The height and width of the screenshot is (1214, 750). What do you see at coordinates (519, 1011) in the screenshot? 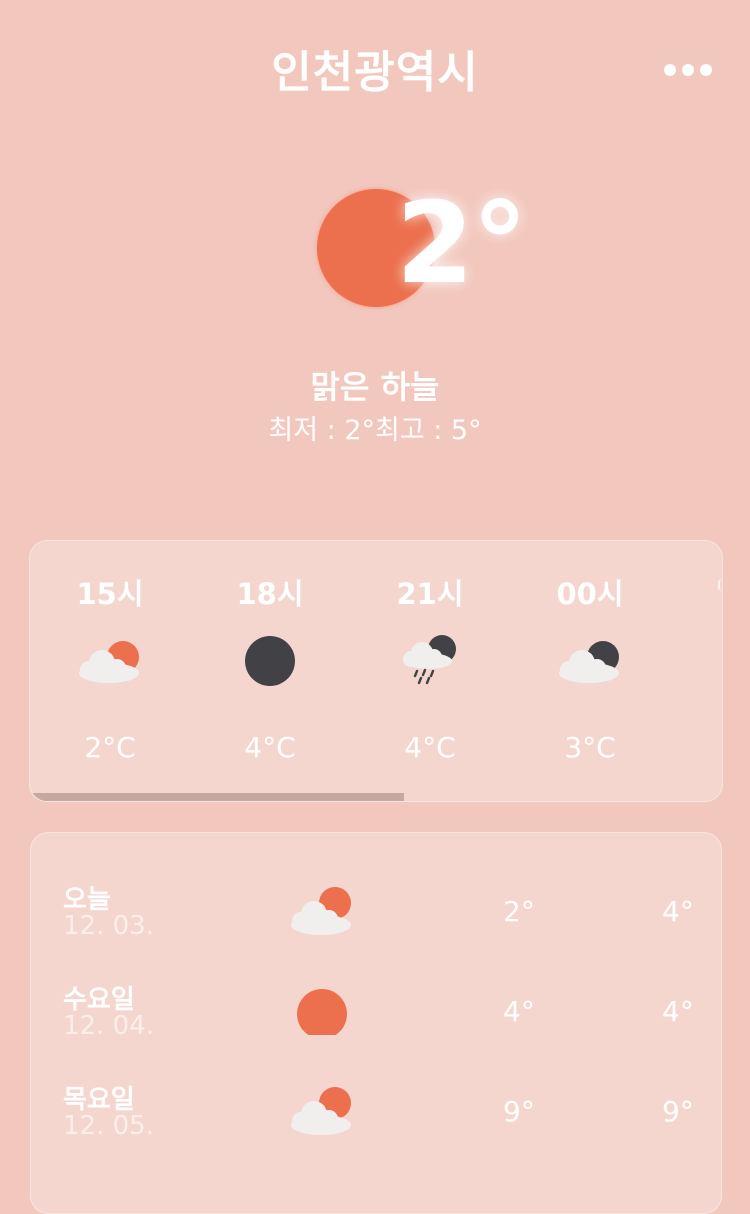
I see `day-low-temperature: 4°` at bounding box center [519, 1011].